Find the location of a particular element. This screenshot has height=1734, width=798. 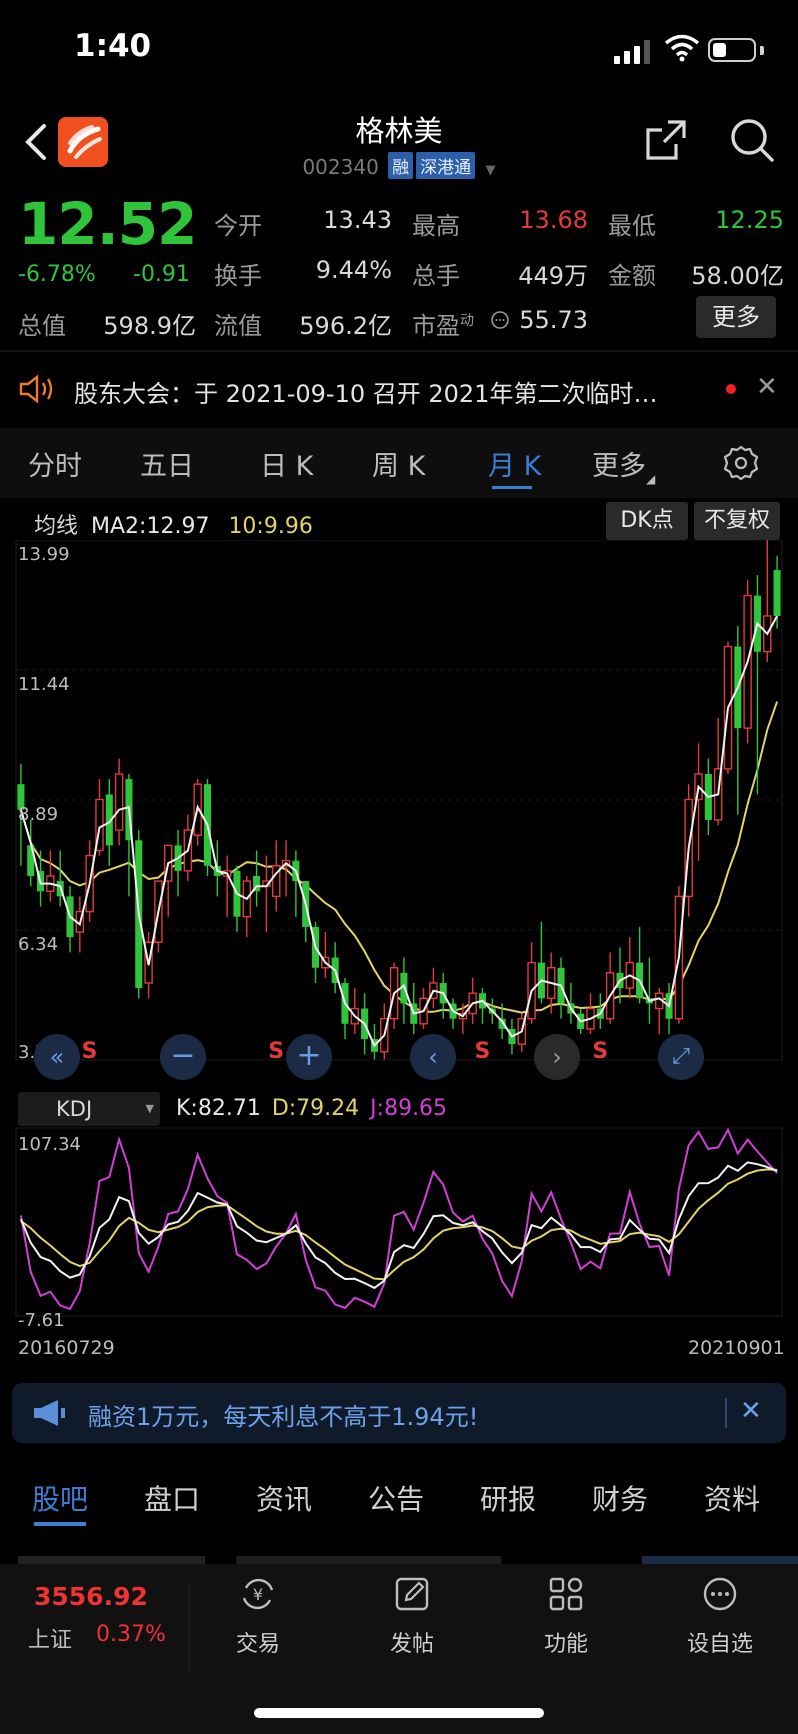

indicator-select: KDJ ▼ is located at coordinates (89, 1109).